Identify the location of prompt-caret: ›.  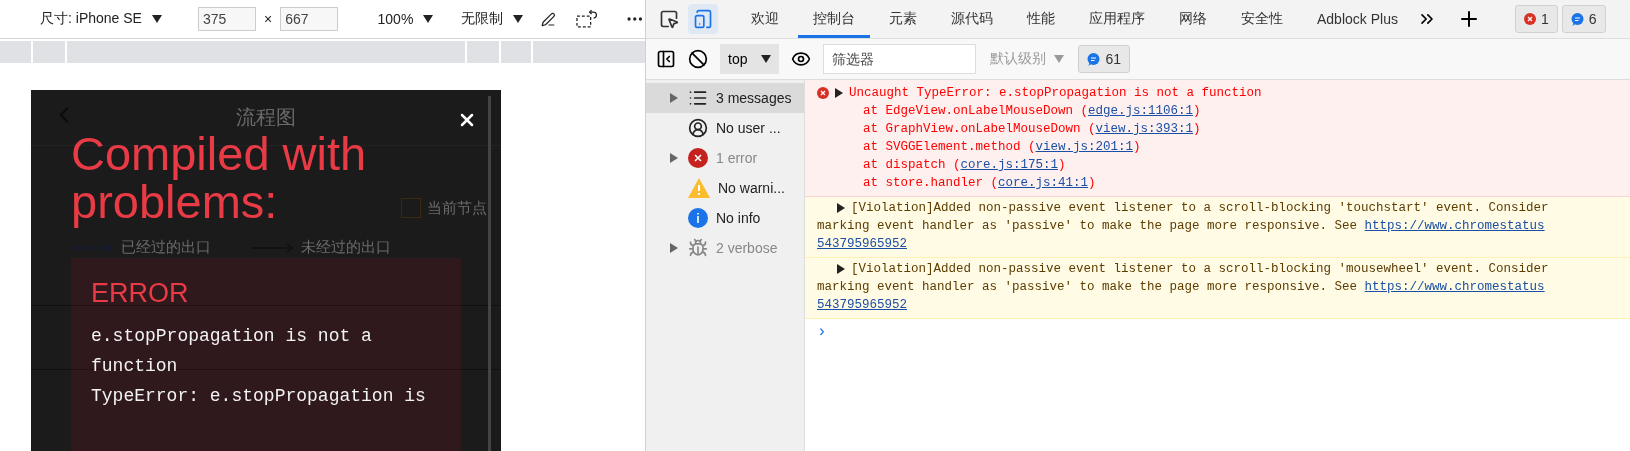
(1217, 332).